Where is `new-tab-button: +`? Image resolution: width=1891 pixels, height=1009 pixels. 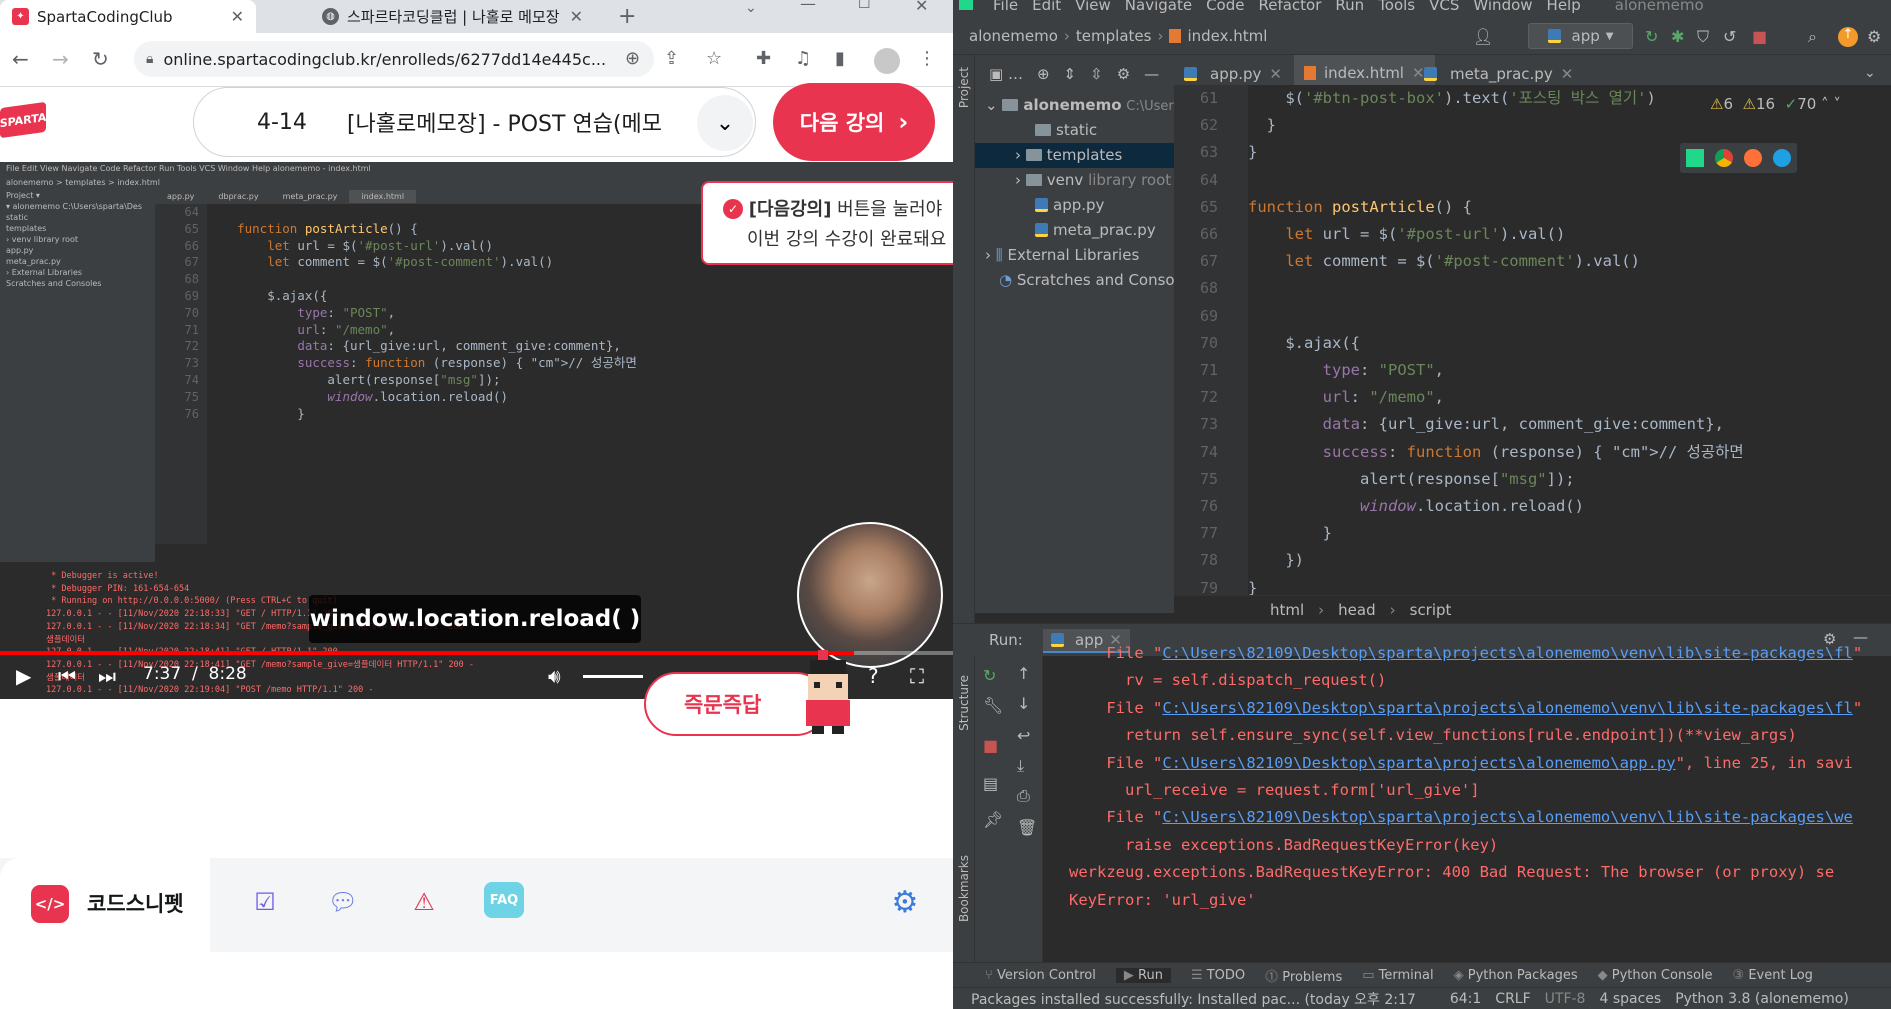
new-tab-button: + is located at coordinates (627, 16).